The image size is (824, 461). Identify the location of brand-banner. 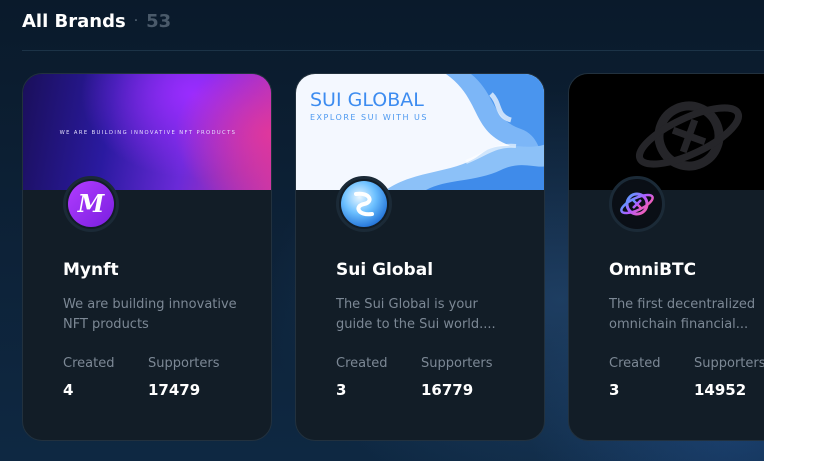
(666, 132).